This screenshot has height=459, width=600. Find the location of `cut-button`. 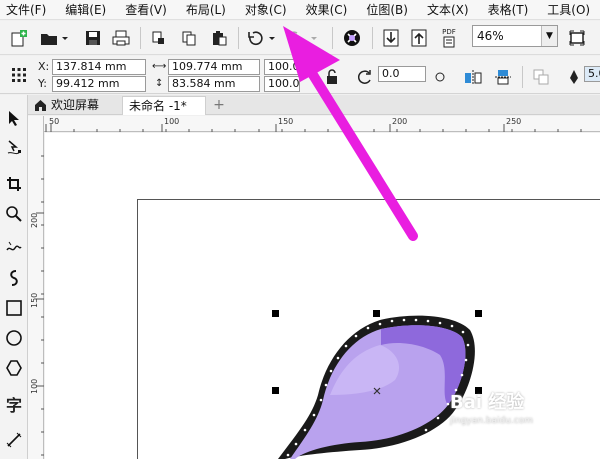

cut-button is located at coordinates (159, 38).